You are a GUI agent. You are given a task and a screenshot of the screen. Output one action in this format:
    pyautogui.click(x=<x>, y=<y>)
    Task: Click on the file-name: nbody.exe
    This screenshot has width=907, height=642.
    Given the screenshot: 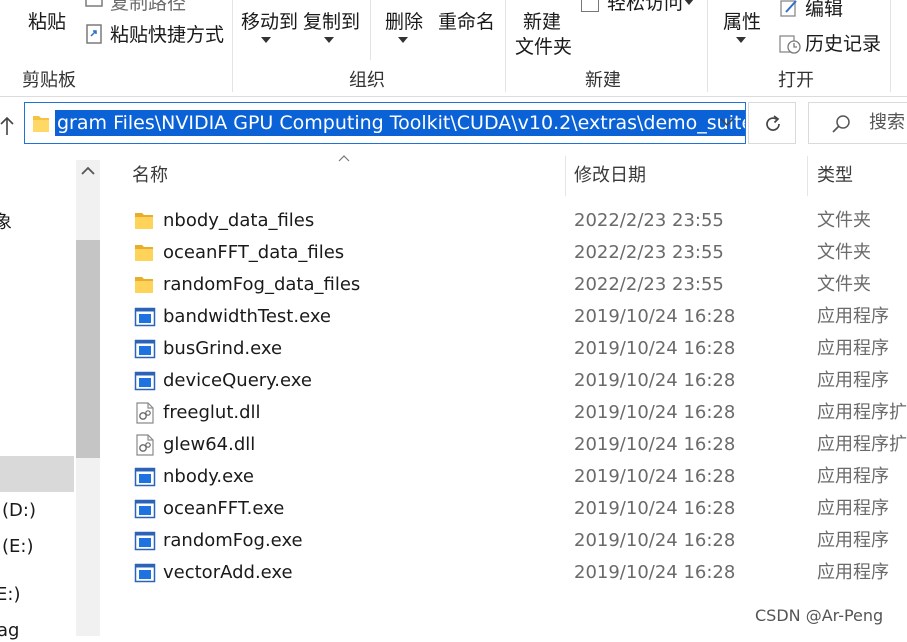 What is the action you would take?
    pyautogui.click(x=208, y=477)
    